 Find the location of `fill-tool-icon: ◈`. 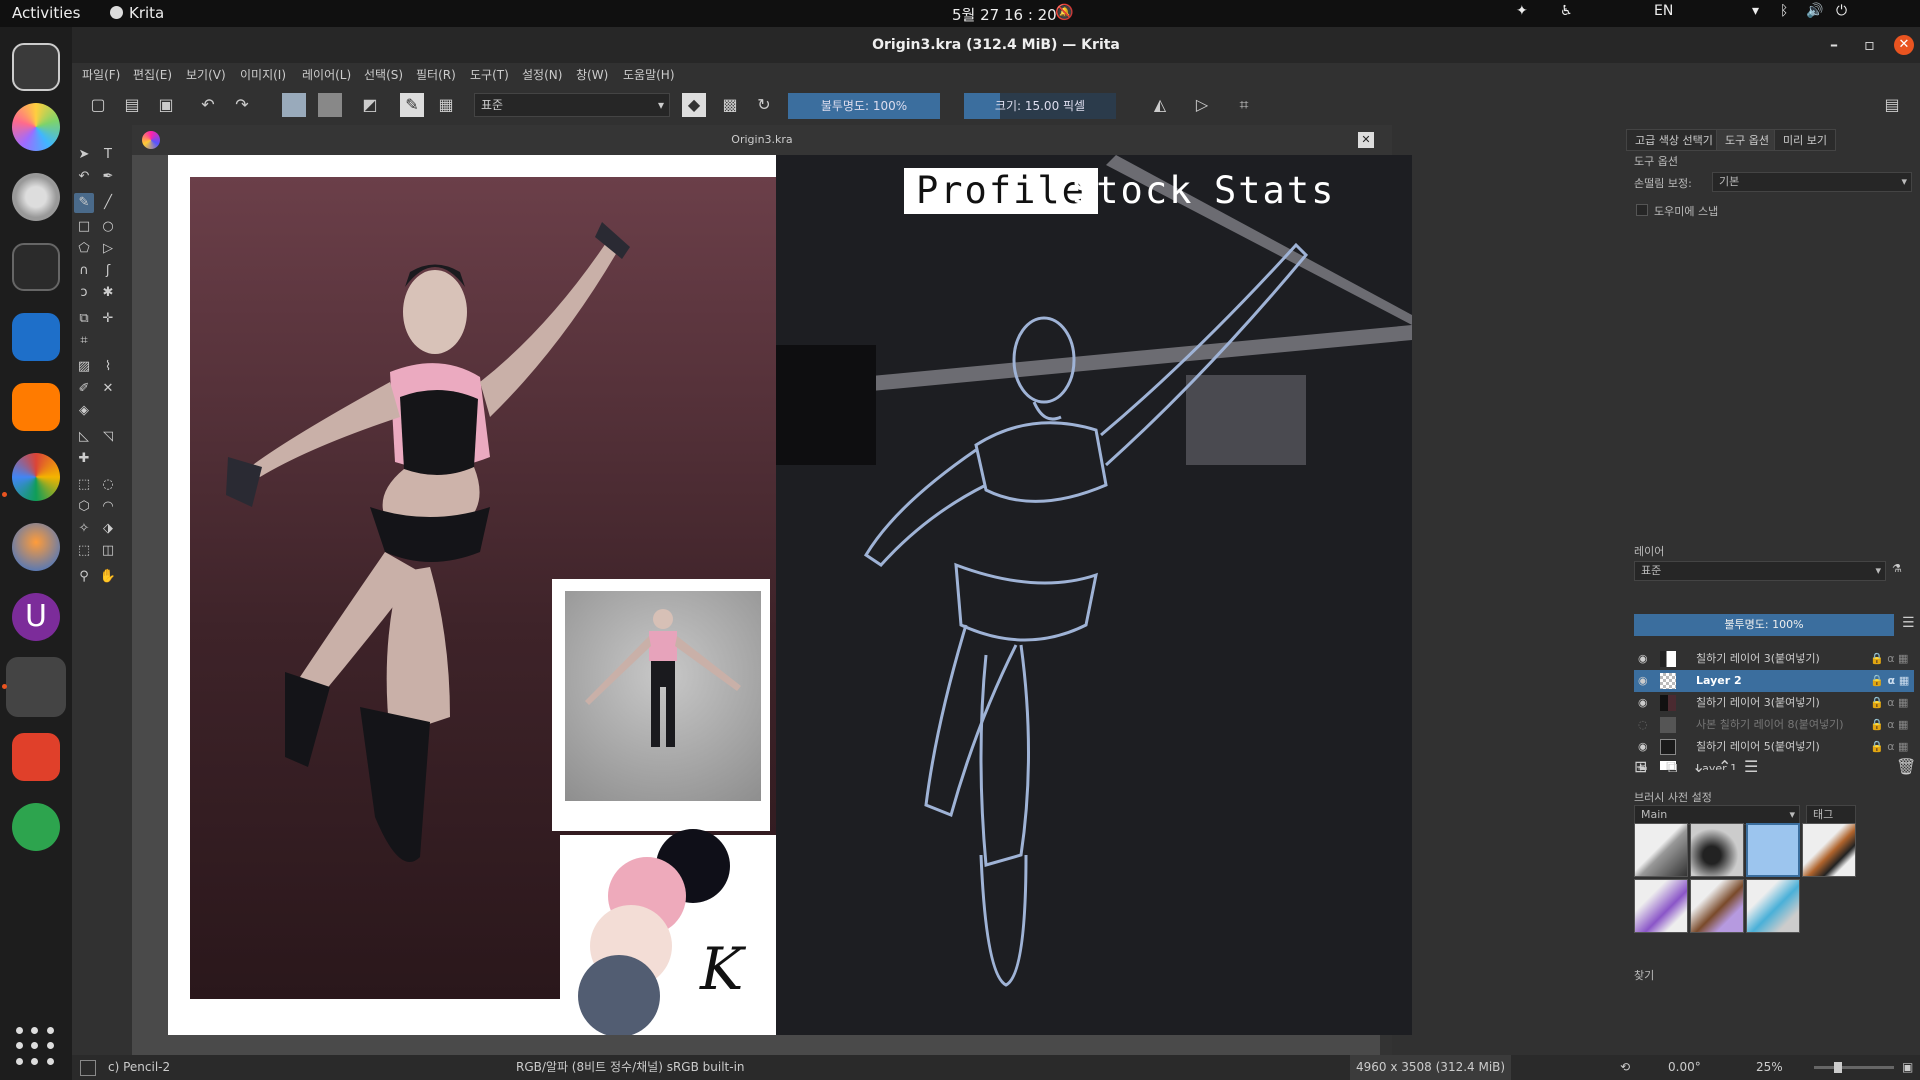

fill-tool-icon: ◈ is located at coordinates (84, 411).